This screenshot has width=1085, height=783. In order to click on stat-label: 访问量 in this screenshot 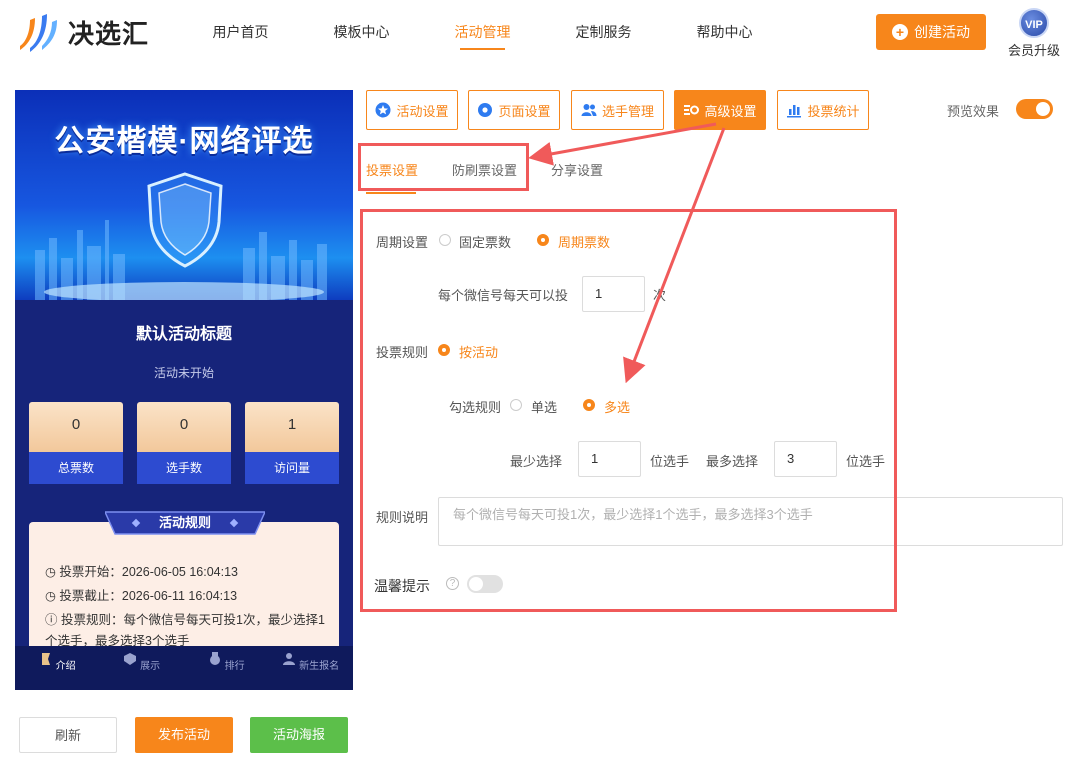, I will do `click(292, 468)`.